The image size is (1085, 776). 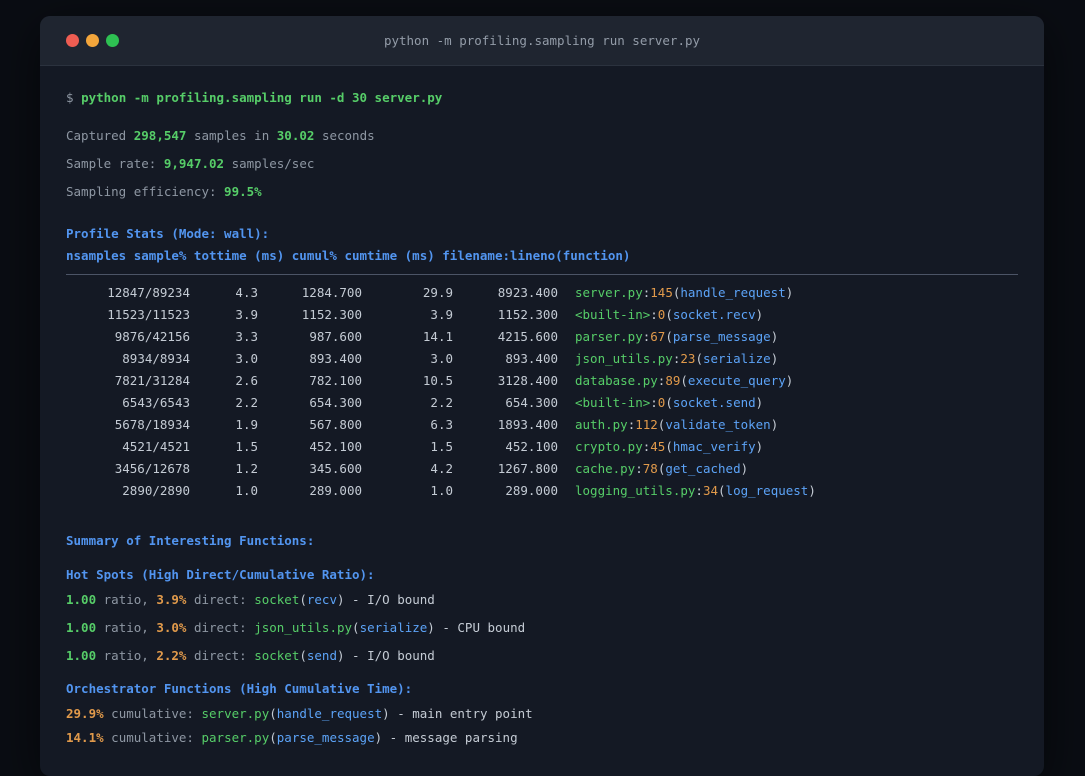 What do you see at coordinates (171, 655) in the screenshot?
I see `direct-pct-value: 2.2%` at bounding box center [171, 655].